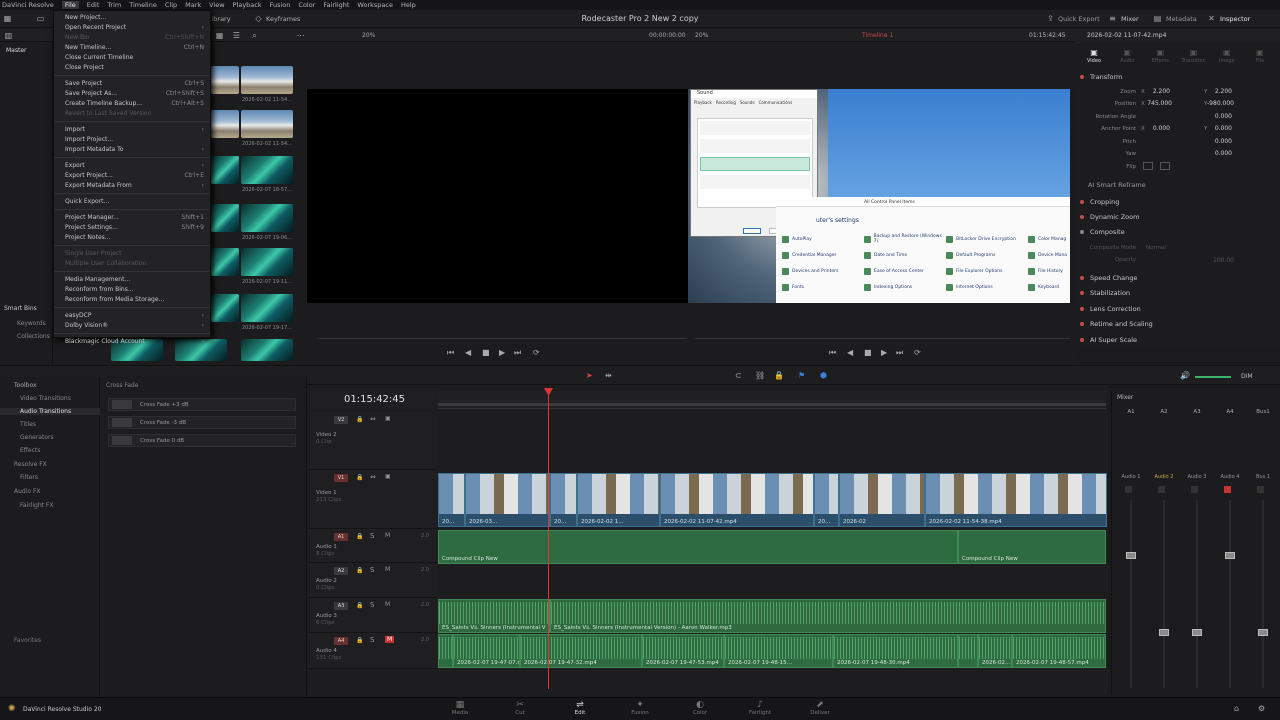 This screenshot has height=720, width=1280. What do you see at coordinates (738, 375) in the screenshot?
I see `snapping-icon: ⊂` at bounding box center [738, 375].